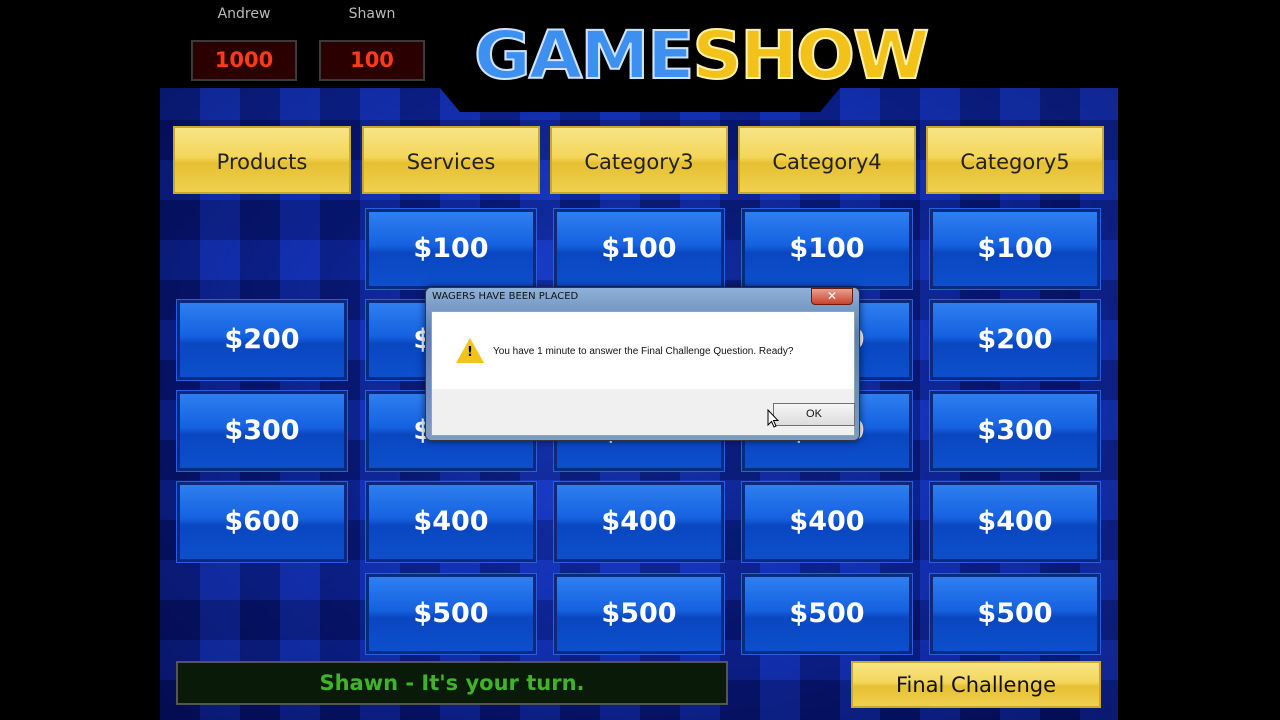 The width and height of the screenshot is (1280, 720). What do you see at coordinates (451, 160) in the screenshot?
I see `category-header: Services` at bounding box center [451, 160].